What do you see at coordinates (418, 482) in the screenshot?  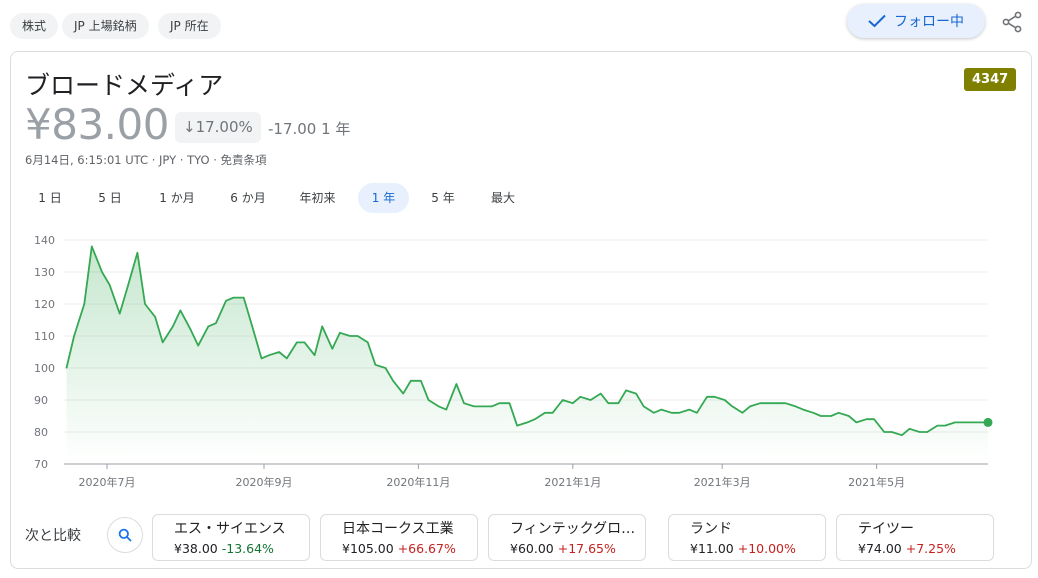 I see `x-tick-label: 2020年11月` at bounding box center [418, 482].